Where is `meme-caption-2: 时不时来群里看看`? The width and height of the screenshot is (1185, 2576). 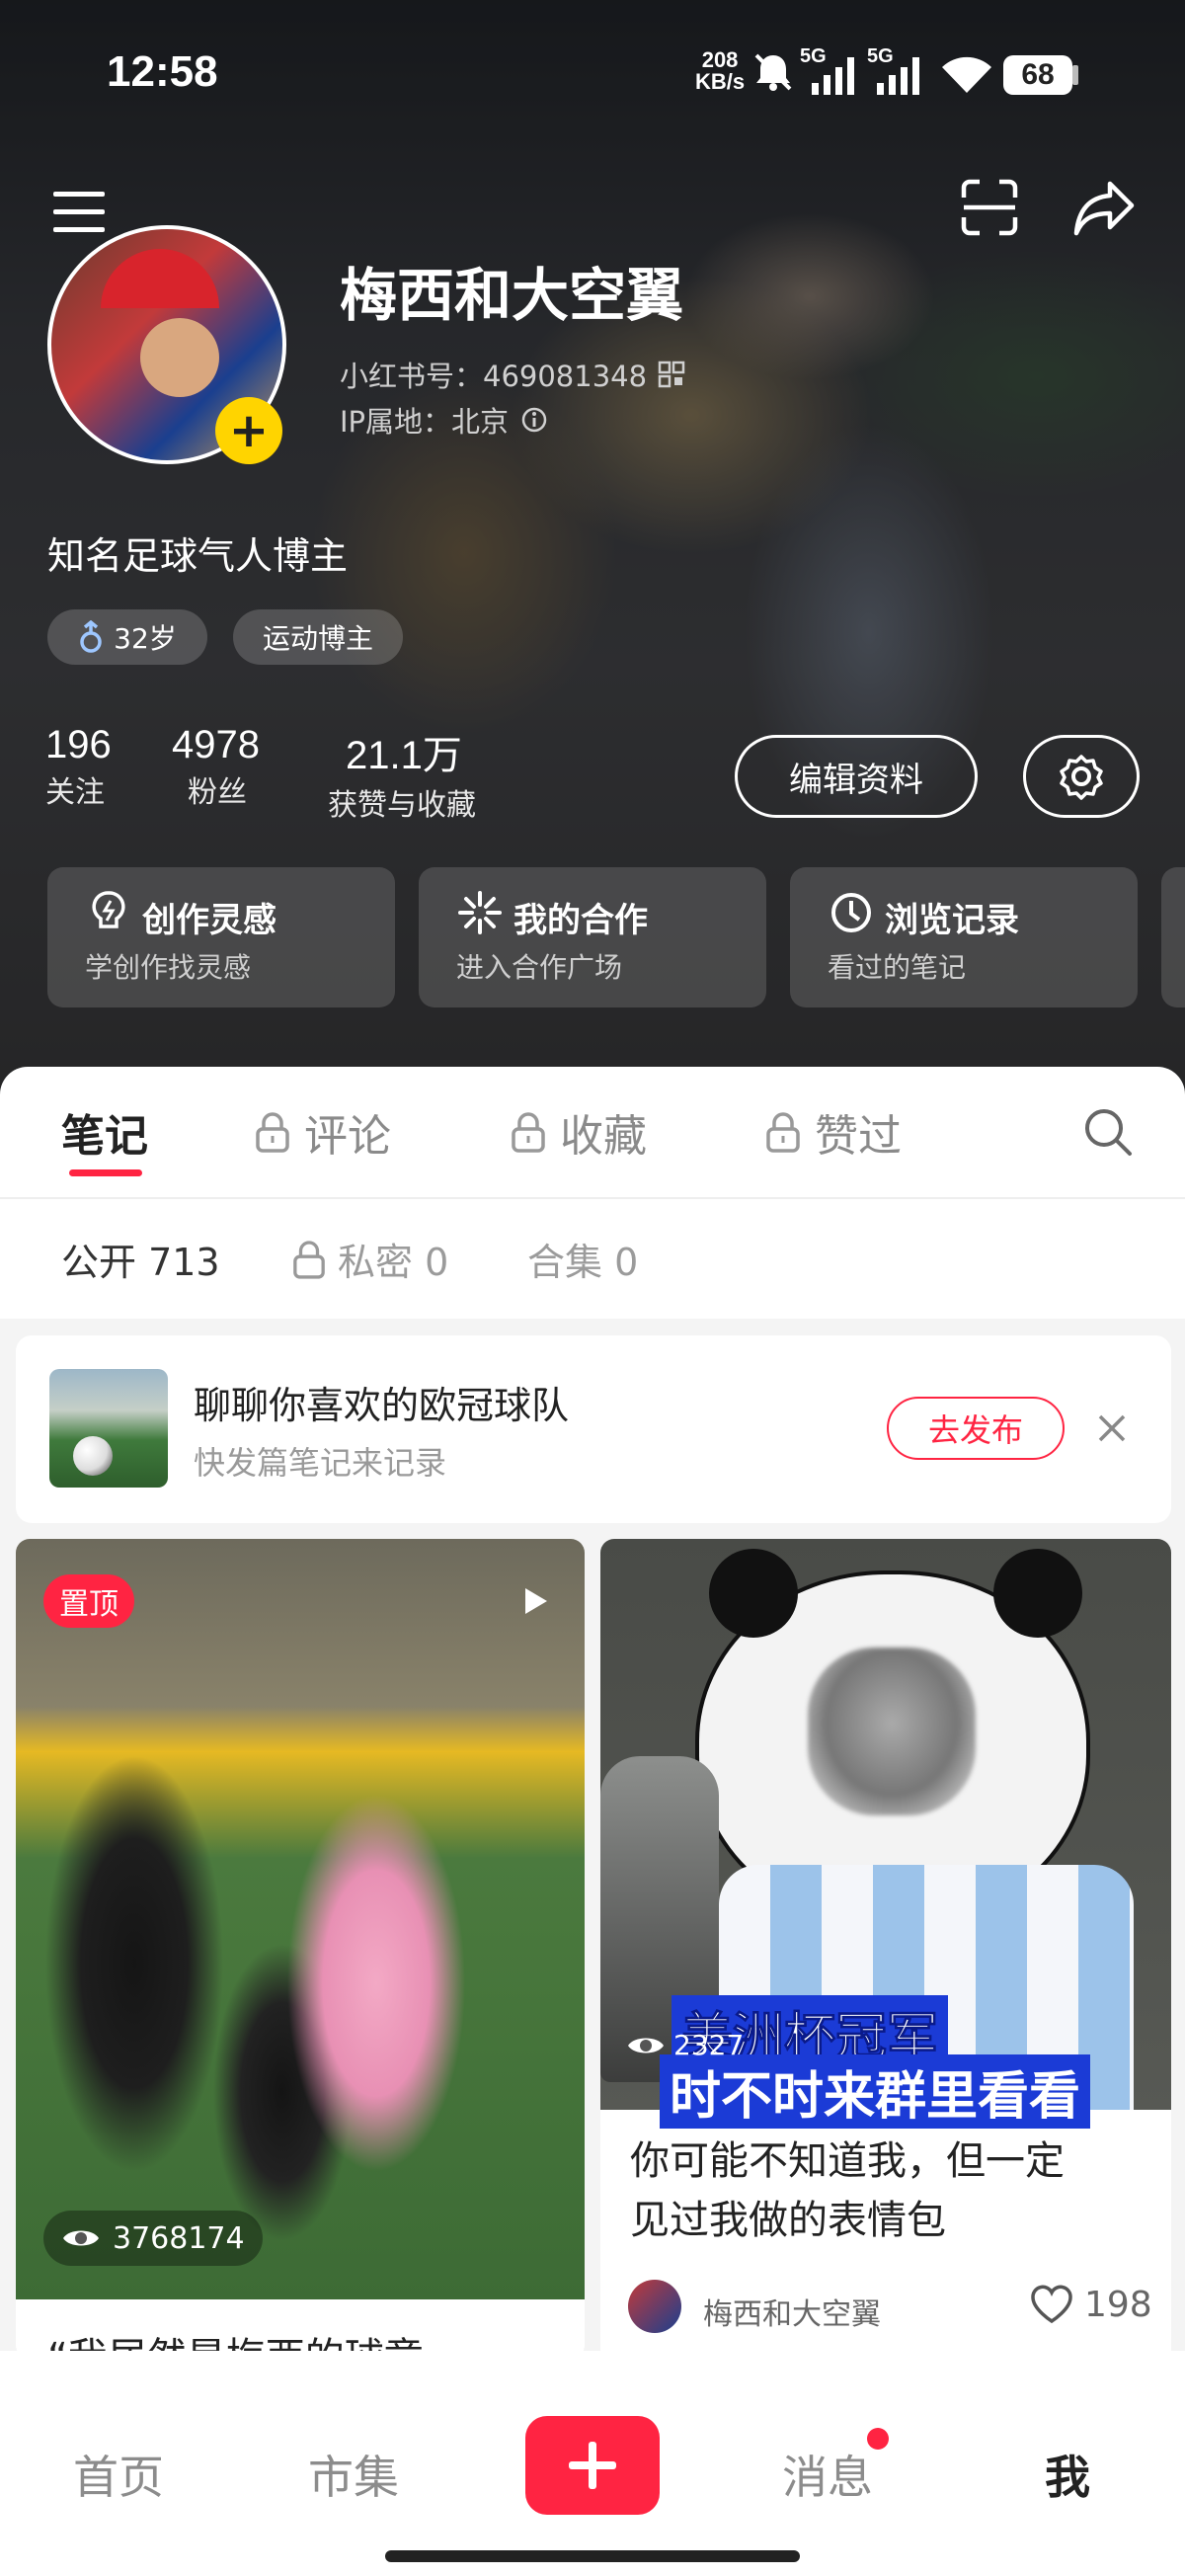 meme-caption-2: 时不时来群里看看 is located at coordinates (876, 2091).